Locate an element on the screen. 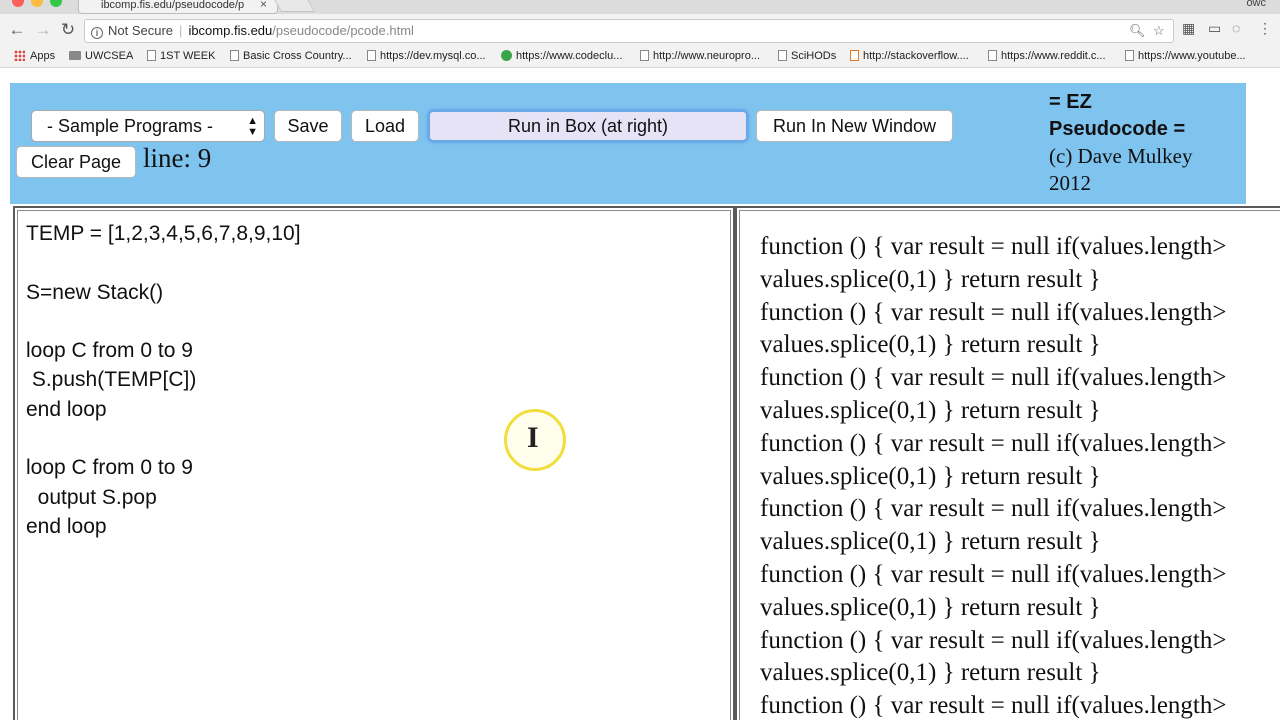 The image size is (1280, 720). bookmark-apps: Apps is located at coordinates (34, 56).